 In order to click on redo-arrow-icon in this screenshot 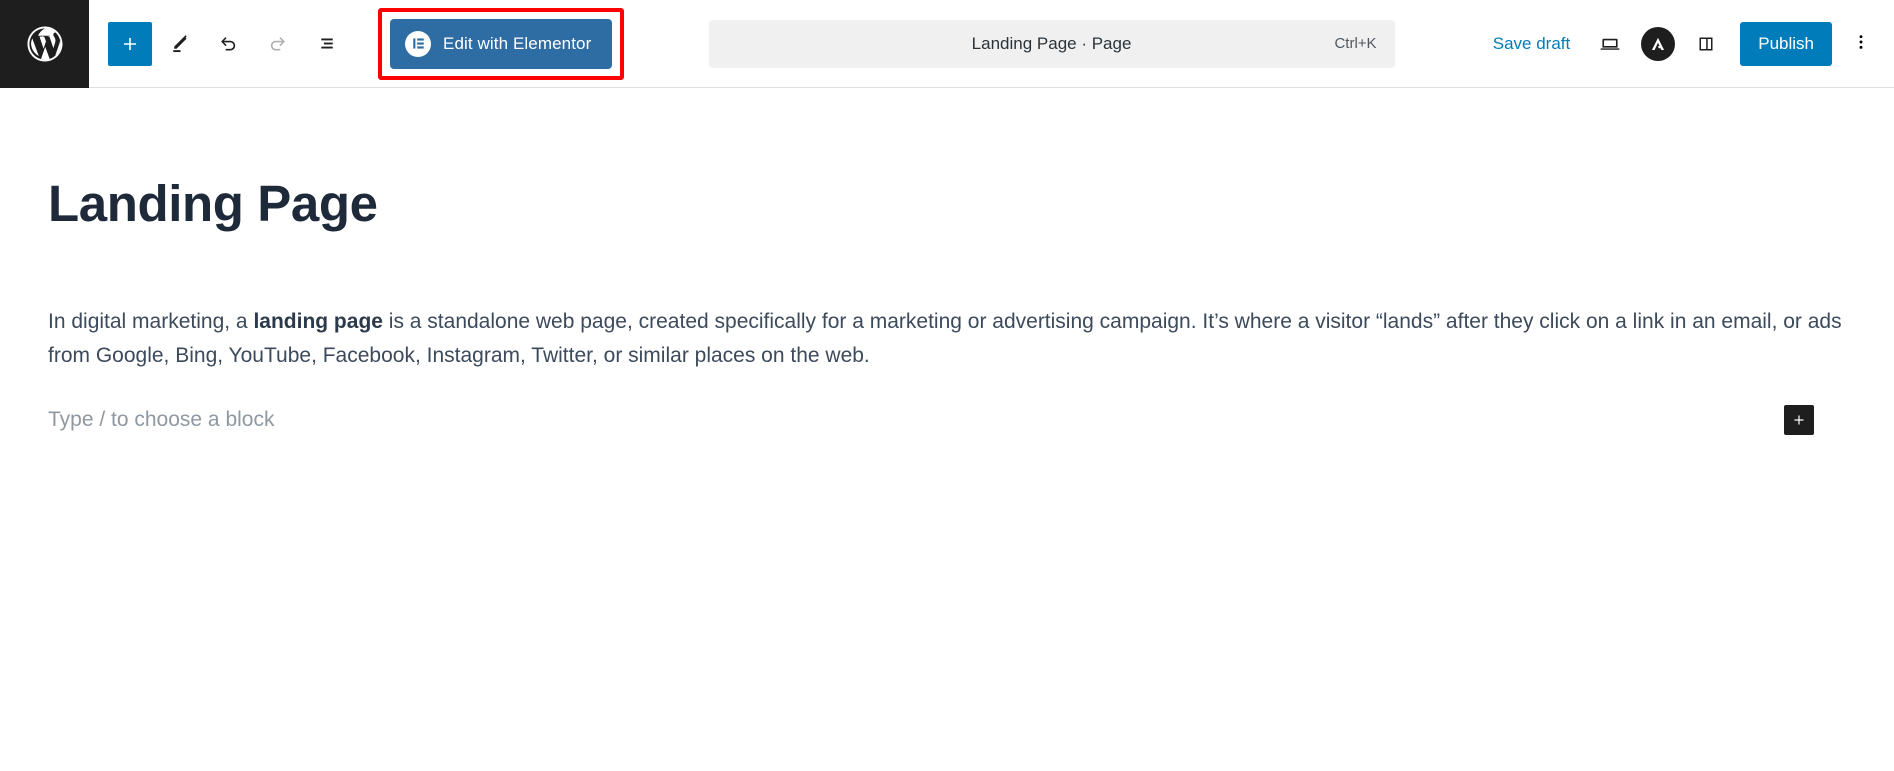, I will do `click(277, 43)`.